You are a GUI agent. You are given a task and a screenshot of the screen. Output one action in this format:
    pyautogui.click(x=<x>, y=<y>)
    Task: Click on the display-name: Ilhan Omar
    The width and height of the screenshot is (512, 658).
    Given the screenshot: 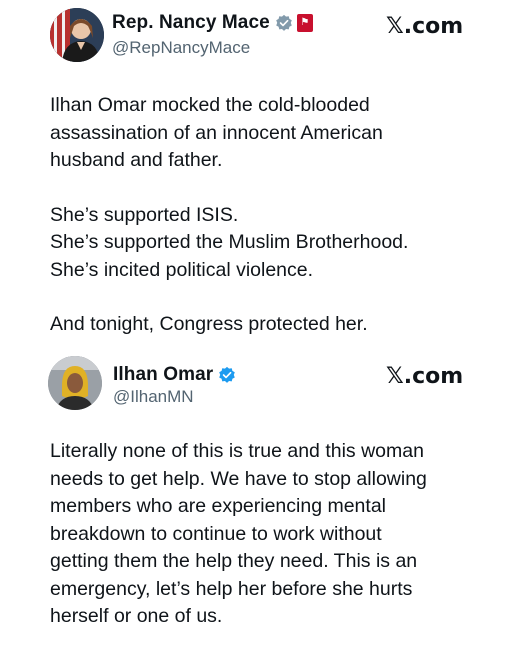 What is the action you would take?
    pyautogui.click(x=163, y=375)
    